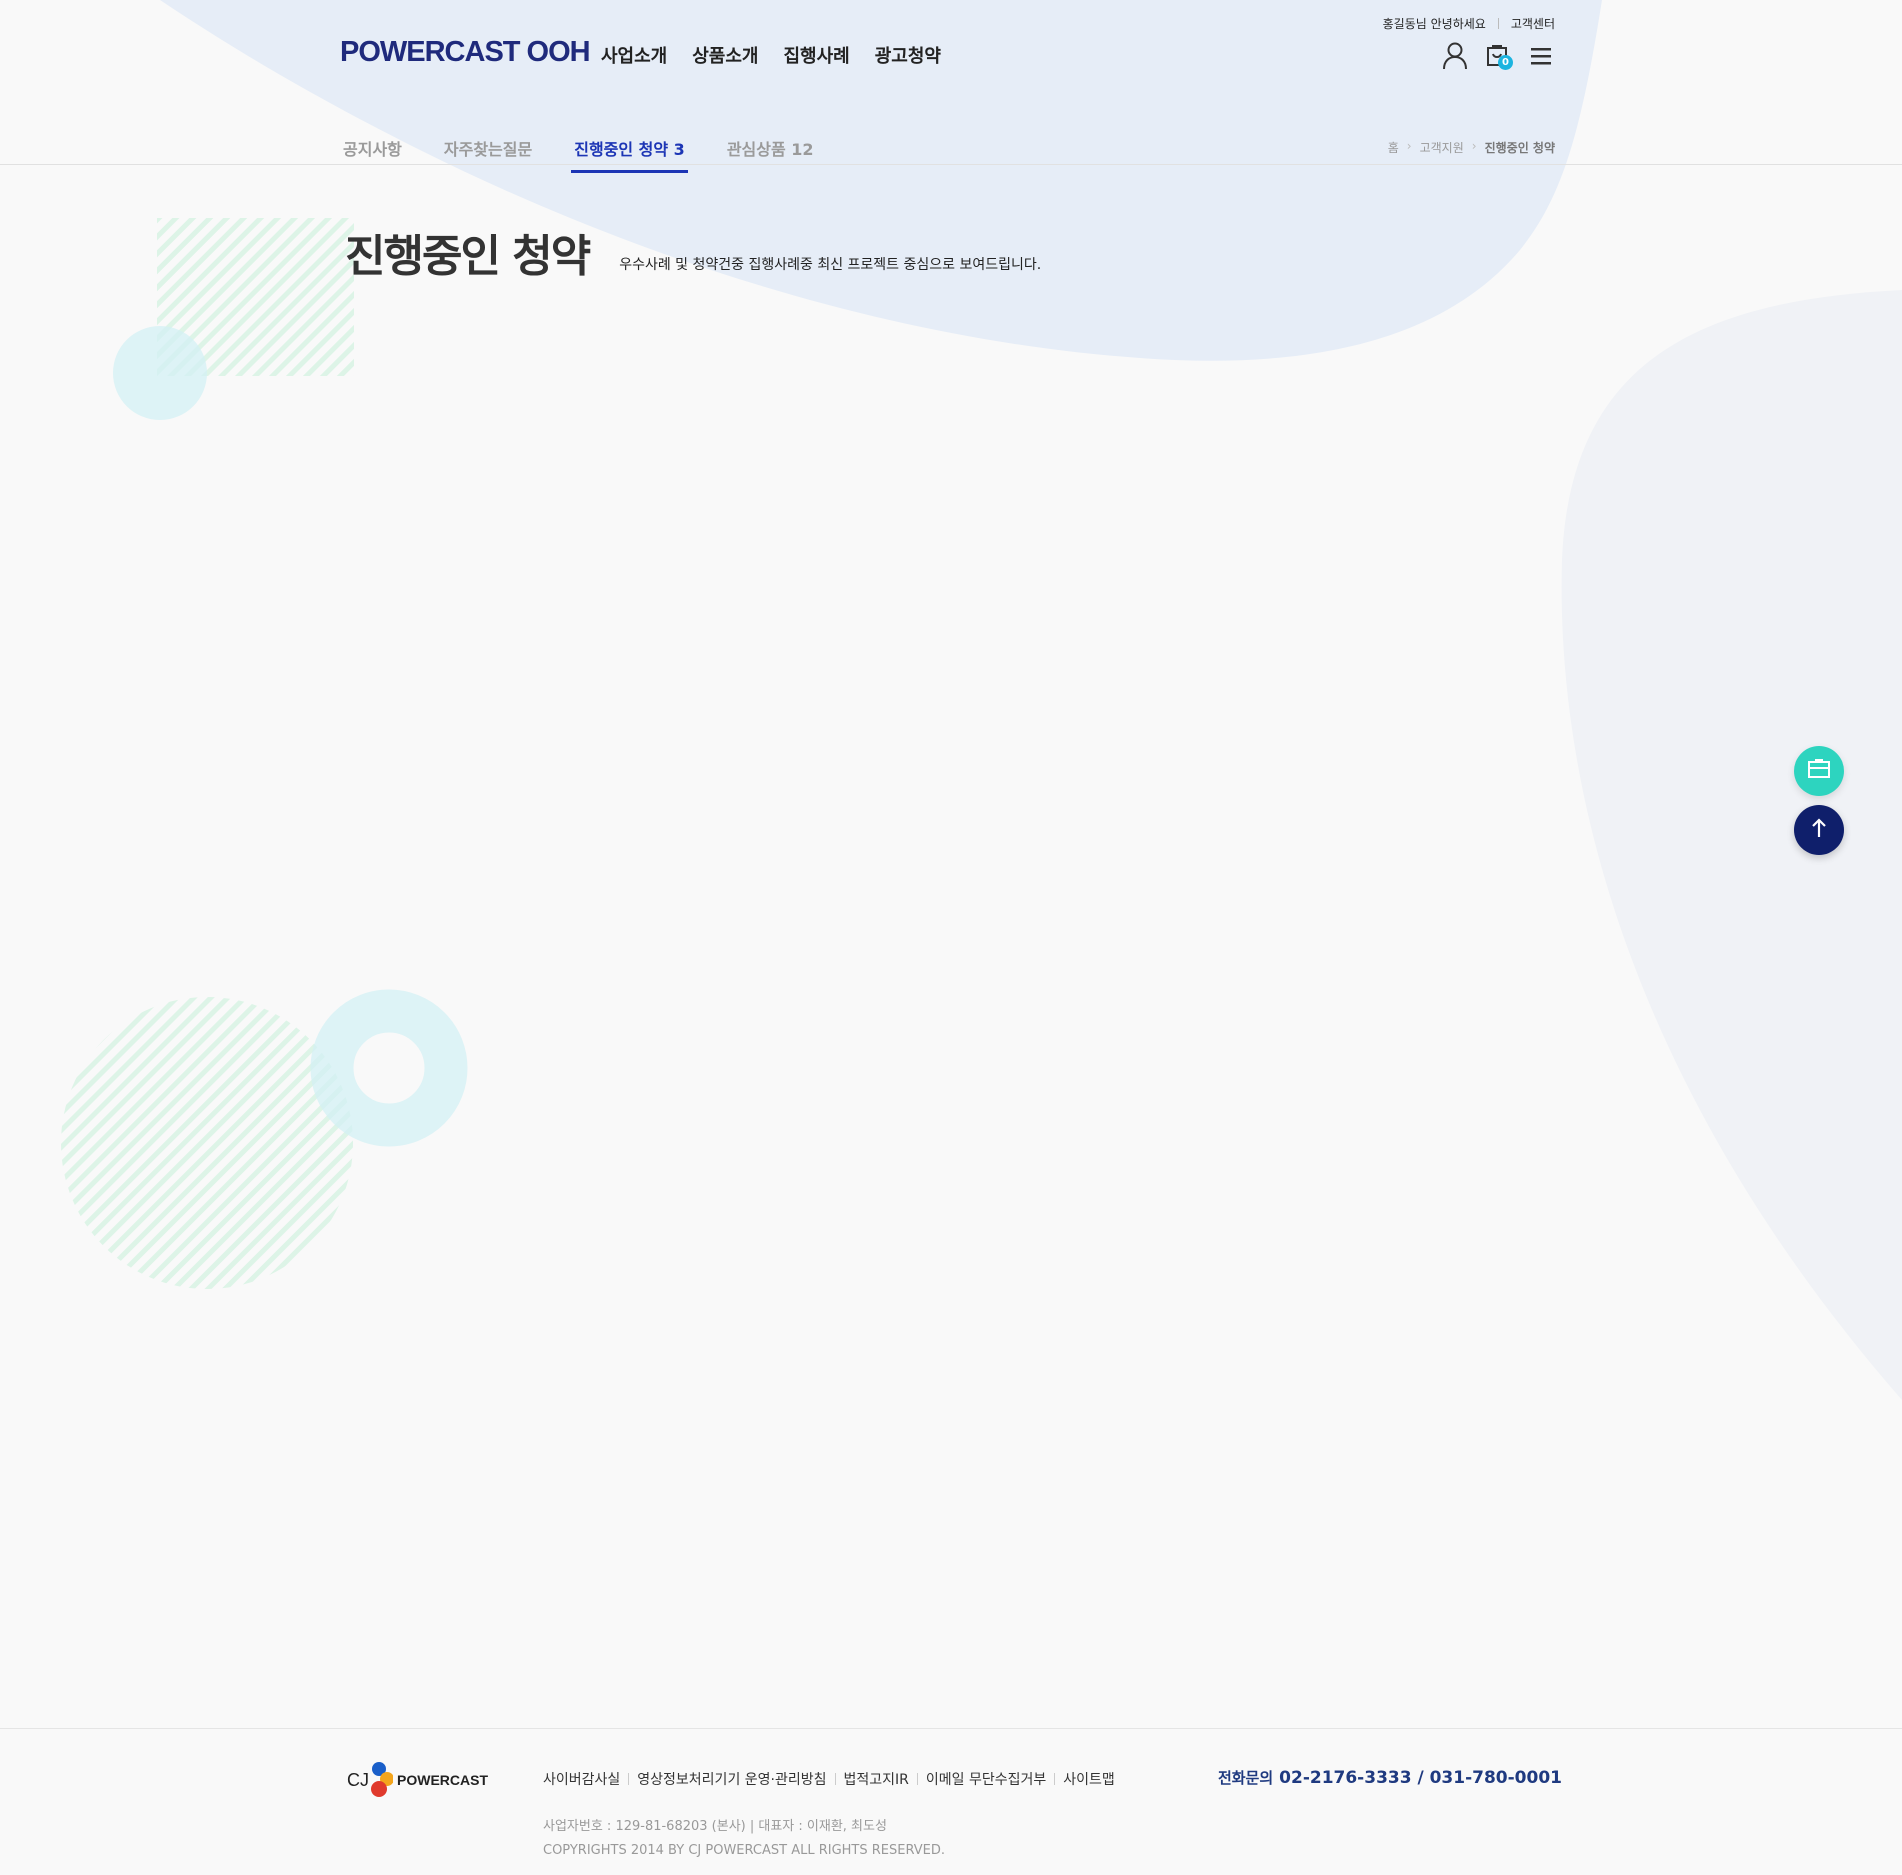 This screenshot has height=1875, width=1902. I want to click on document-icon, so click(1819, 771).